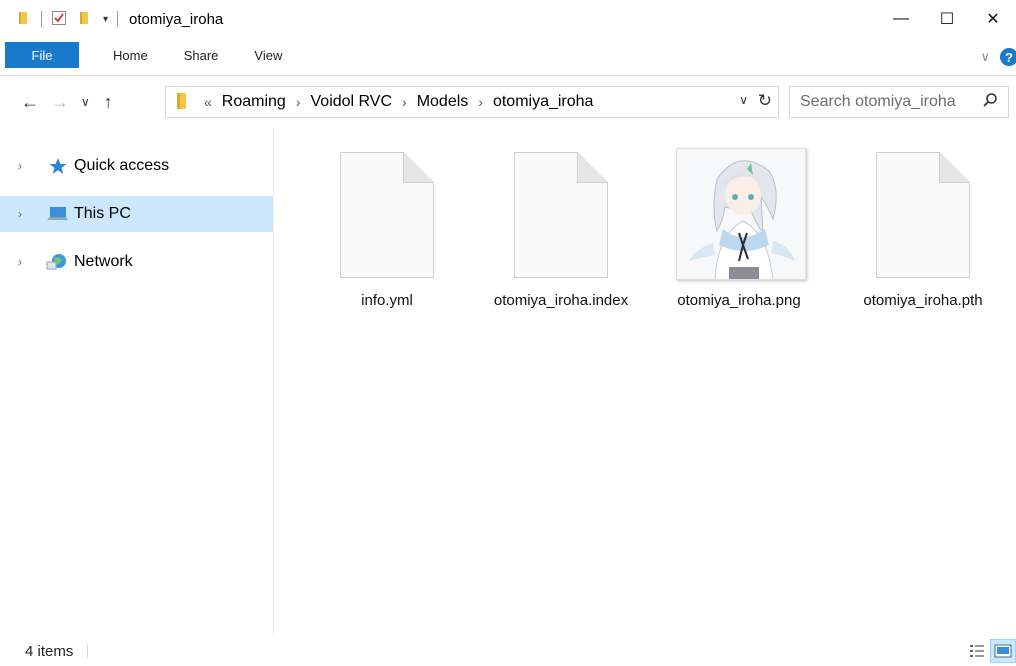 This screenshot has height=666, width=1016. Describe the element at coordinates (443, 102) in the screenshot. I see `breadcrumb-item: Models` at that location.